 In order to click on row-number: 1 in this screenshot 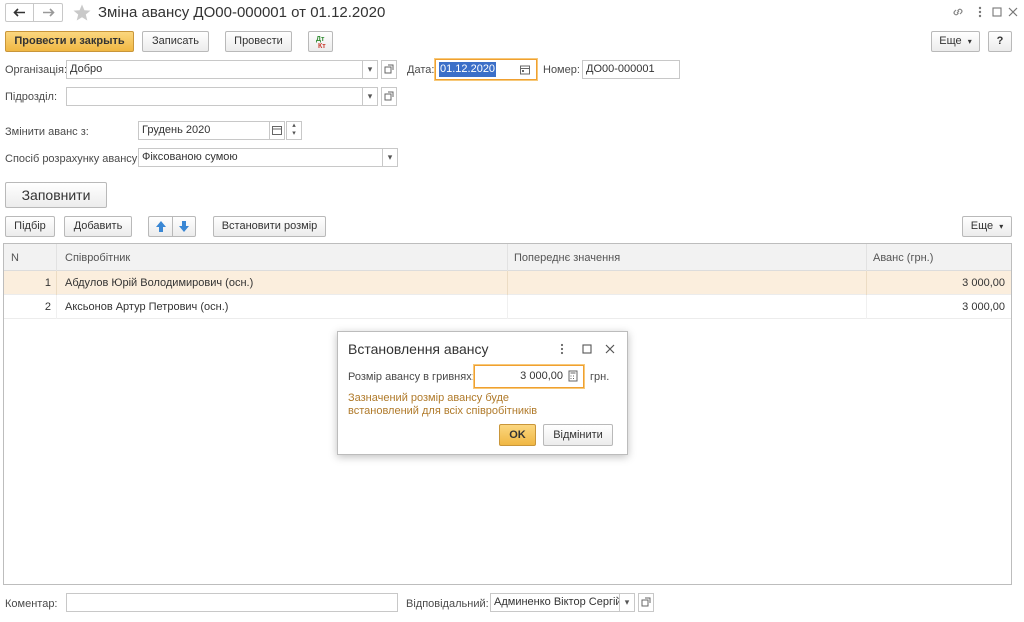, I will do `click(47, 283)`.